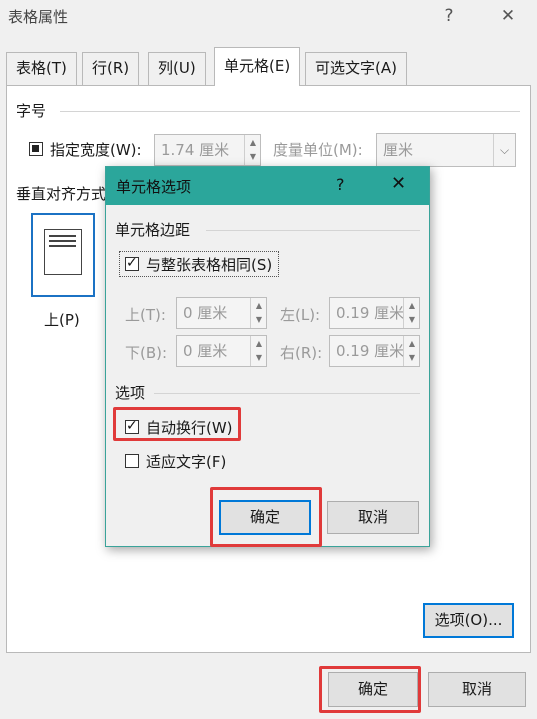 This screenshot has width=537, height=719. I want to click on dialog-cancel-button: 取消, so click(373, 517).